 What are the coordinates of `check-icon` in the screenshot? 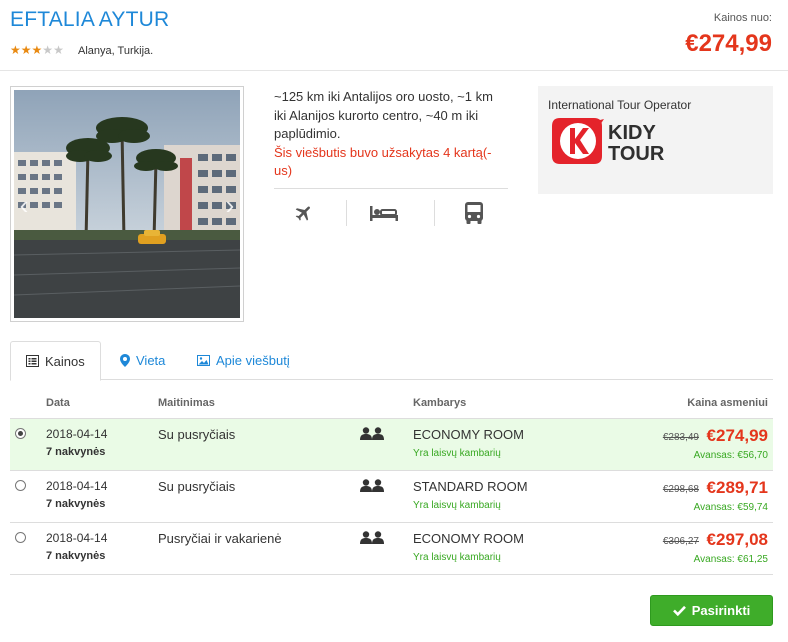 It's located at (679, 610).